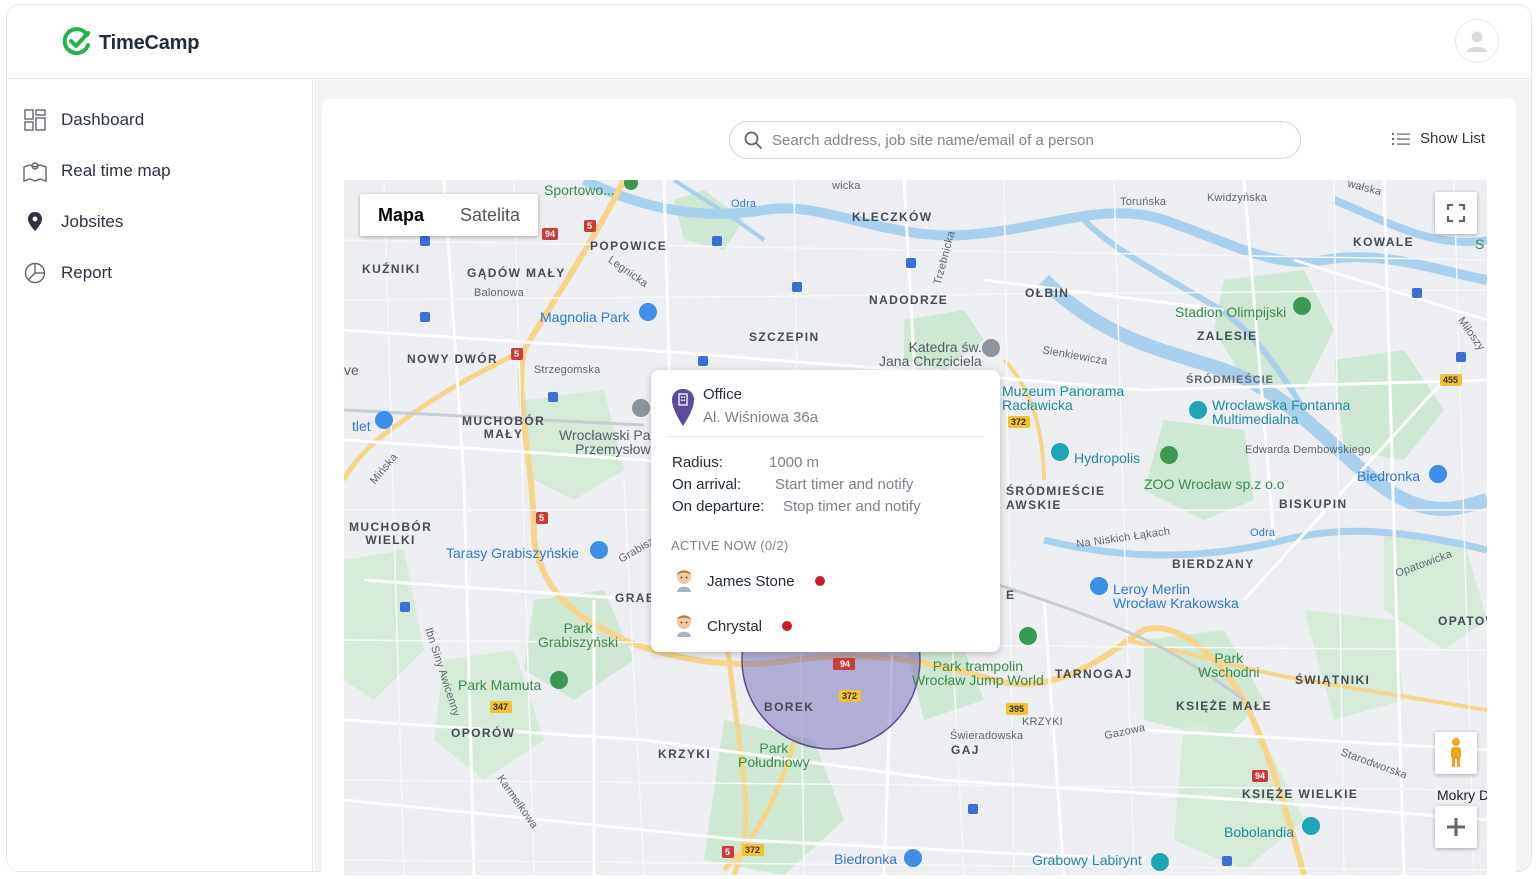  Describe the element at coordinates (1094, 674) in the screenshot. I see `map-label: TARNOGAJ` at that location.